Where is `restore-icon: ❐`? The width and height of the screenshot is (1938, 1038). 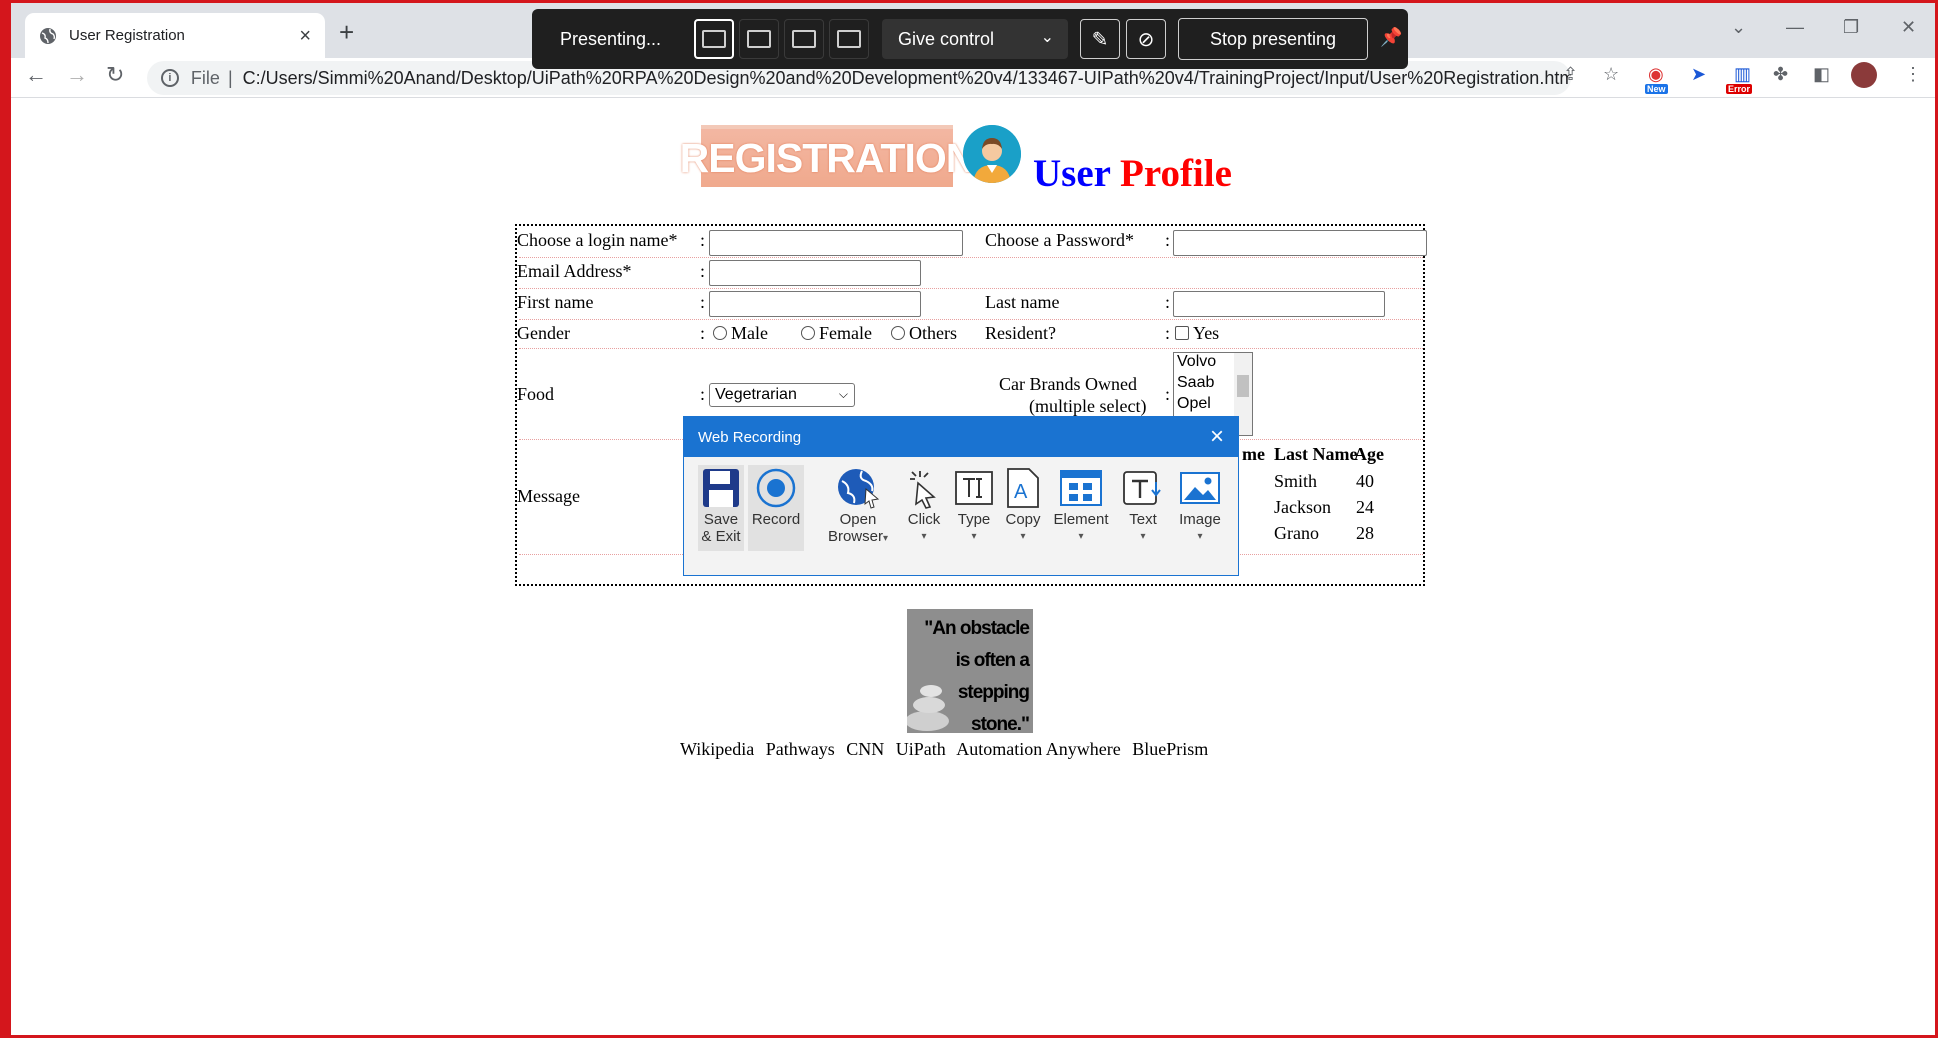
restore-icon: ❐ is located at coordinates (1851, 27).